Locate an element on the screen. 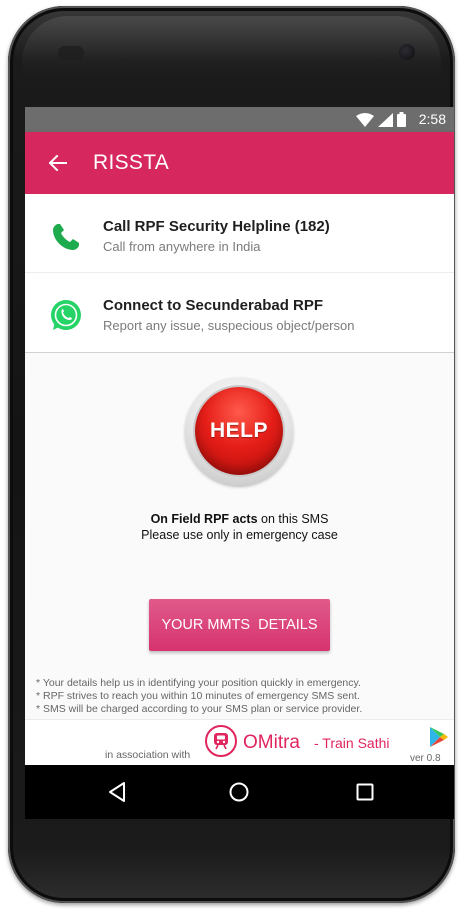 The image size is (461, 909). mmts-details-button: YOUR MMTS DETAILS is located at coordinates (239, 625).